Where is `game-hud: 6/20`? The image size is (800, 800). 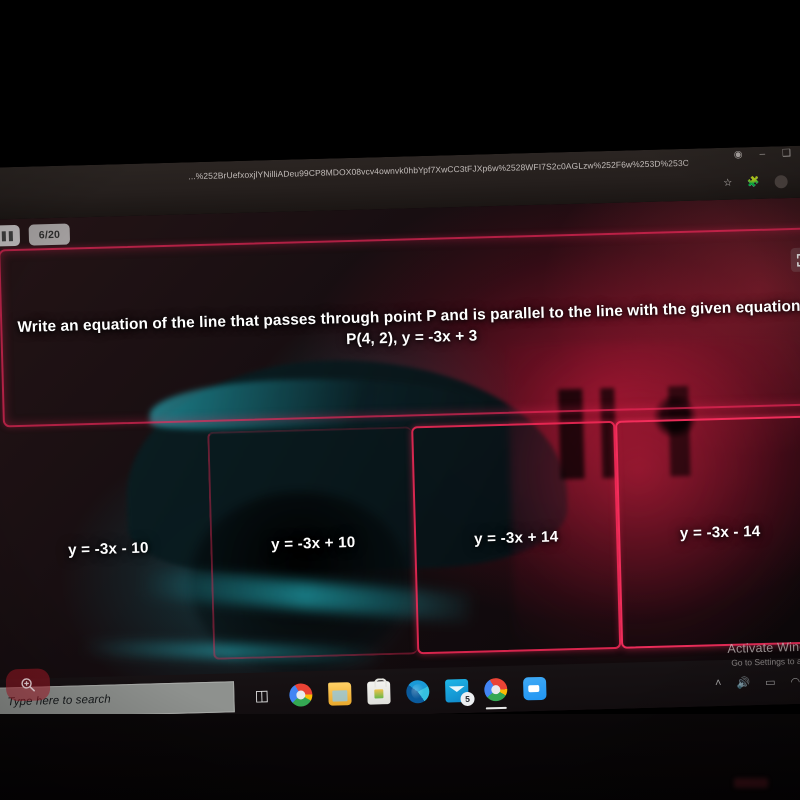 game-hud: 6/20 is located at coordinates (35, 235).